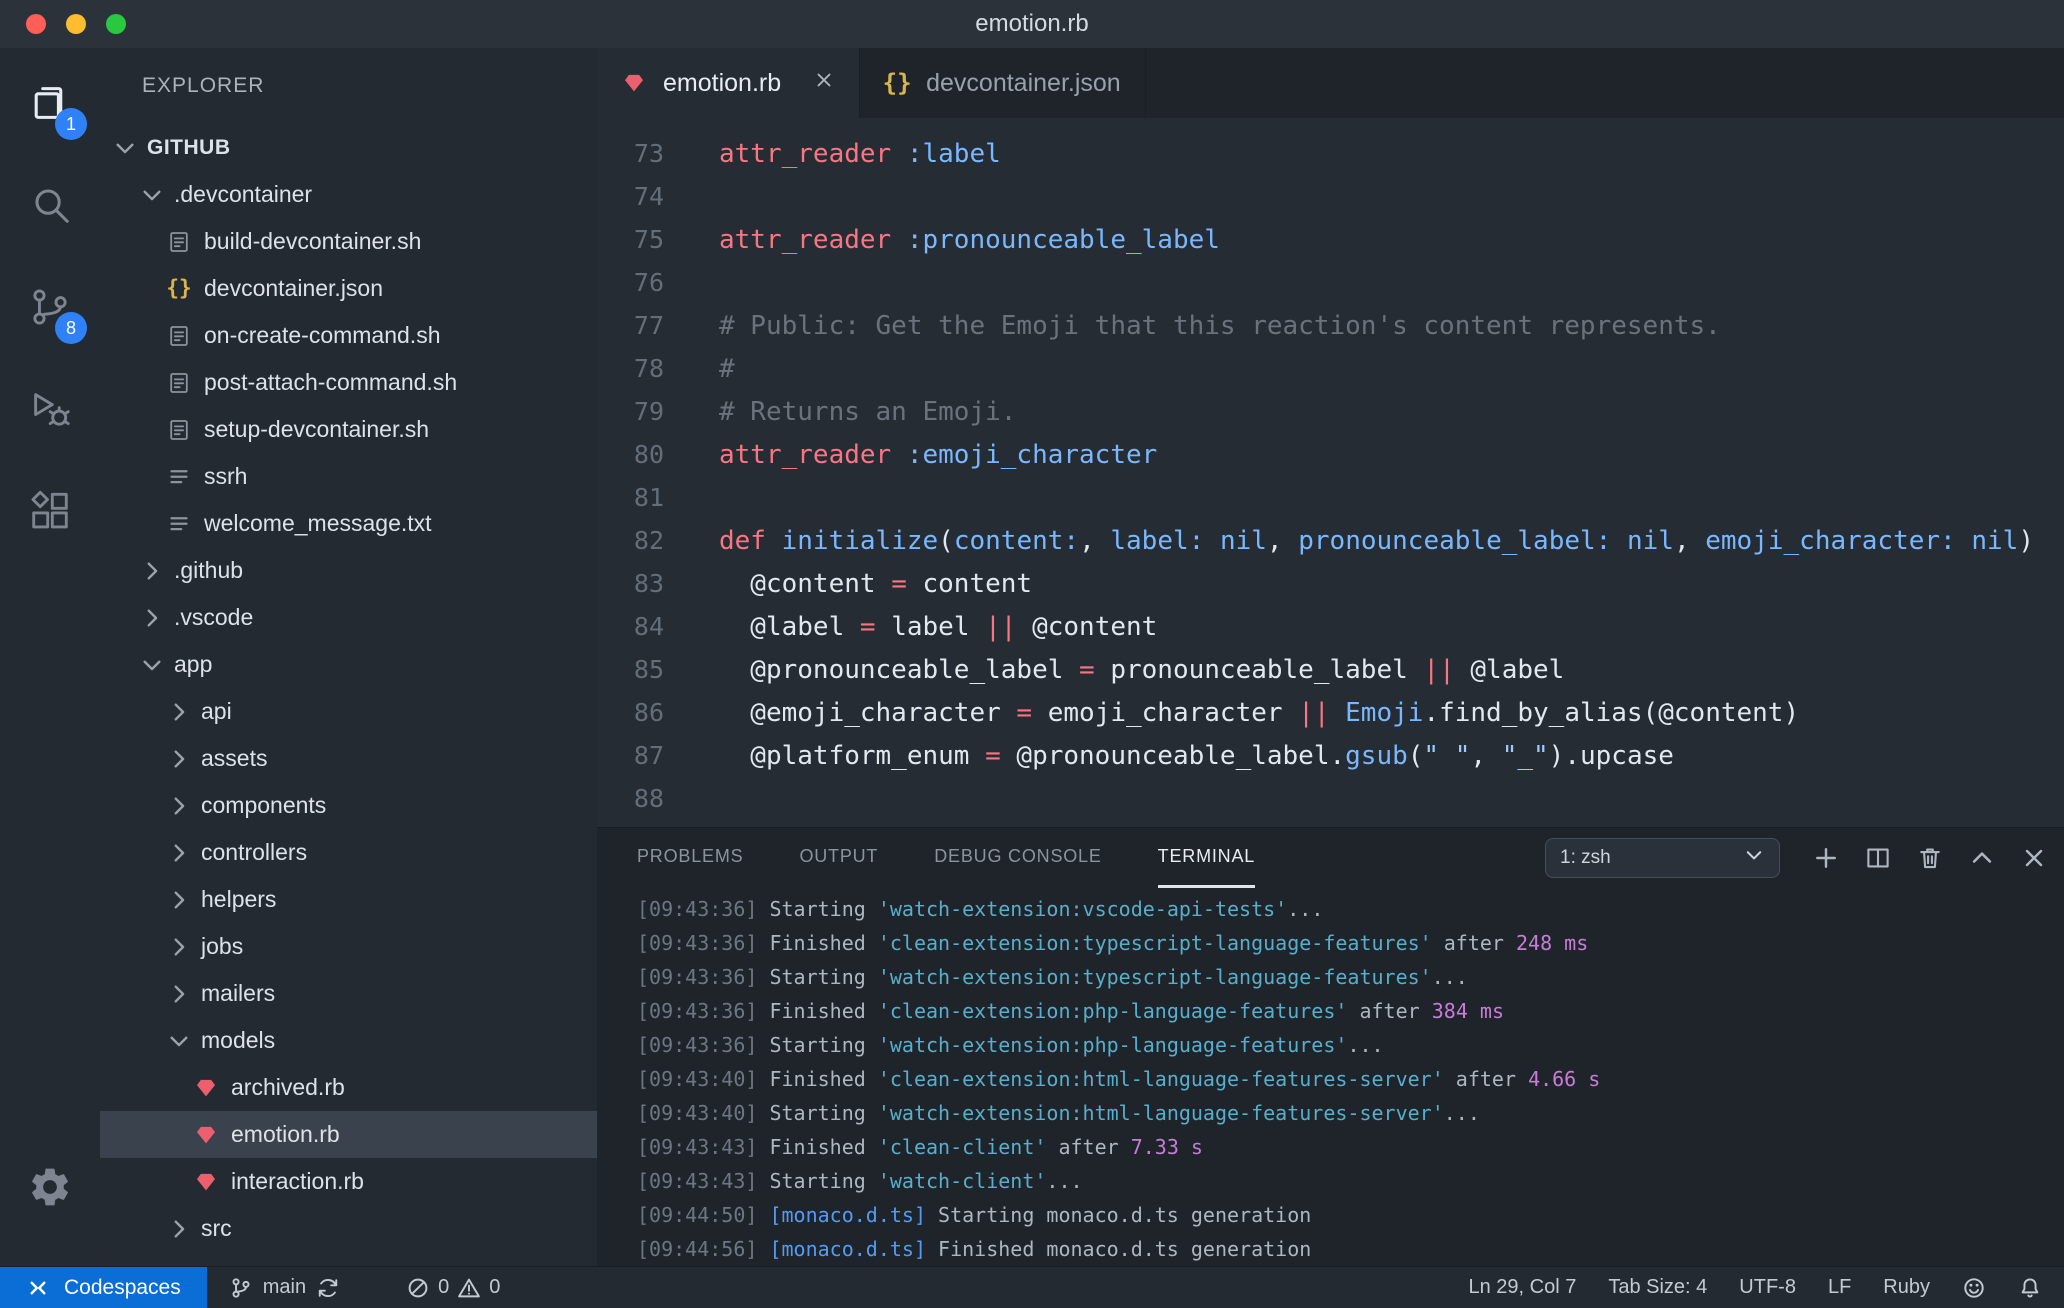  What do you see at coordinates (1767, 1287) in the screenshot?
I see `status-encoding: UTF-8` at bounding box center [1767, 1287].